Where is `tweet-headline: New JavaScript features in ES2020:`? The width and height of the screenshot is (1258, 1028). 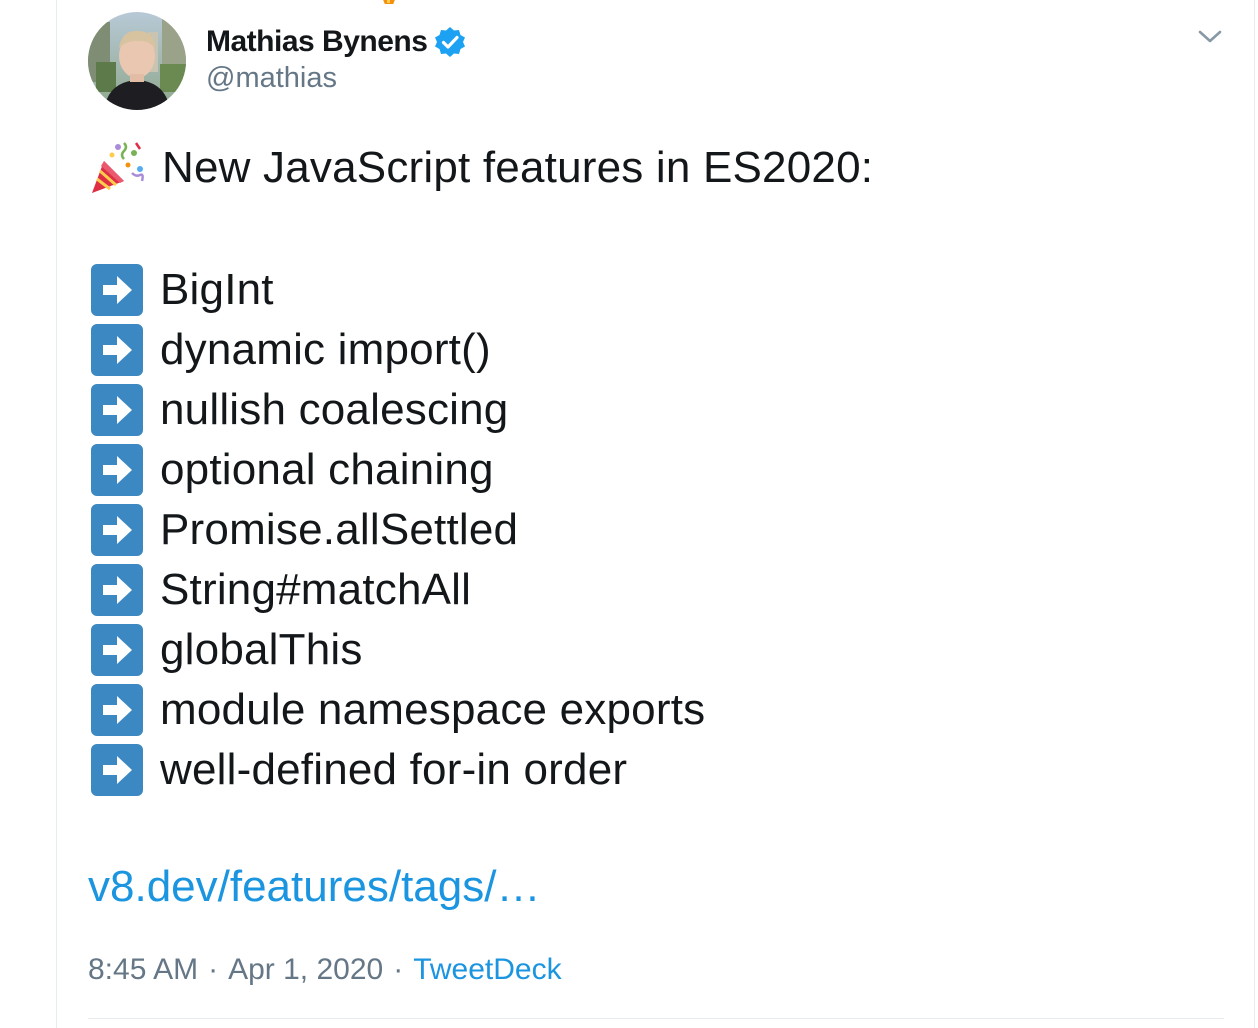
tweet-headline: New JavaScript features in ES2020: is located at coordinates (480, 168).